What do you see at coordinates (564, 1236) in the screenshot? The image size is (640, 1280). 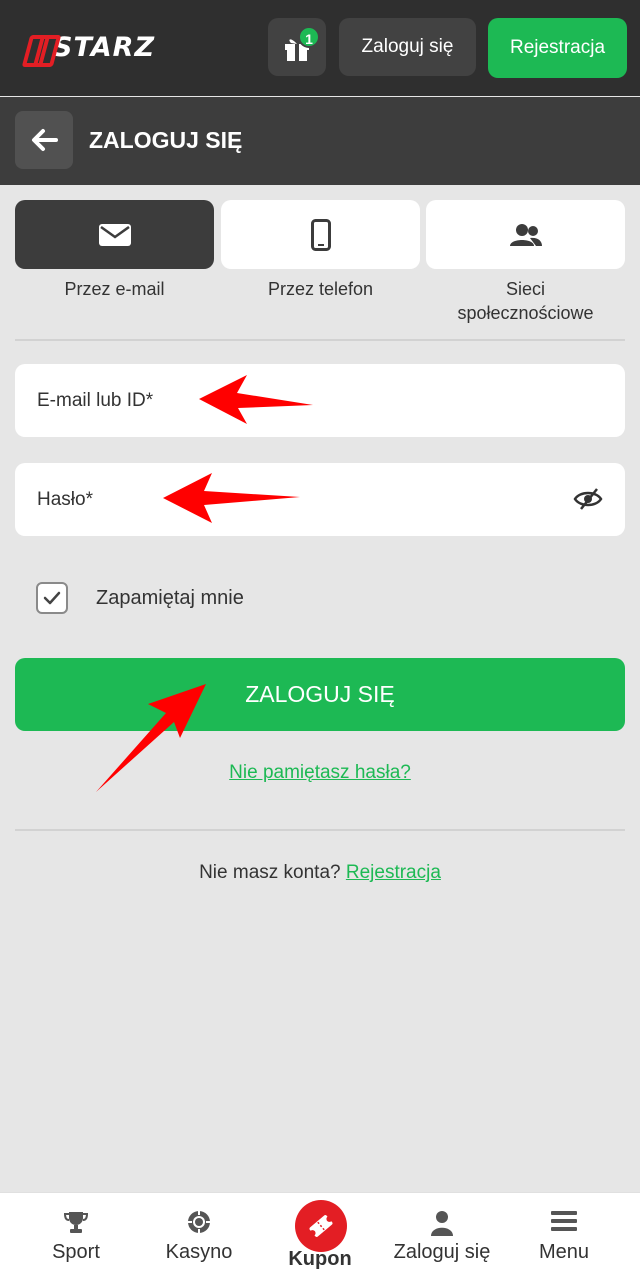 I see `nav-menu: Menu` at bounding box center [564, 1236].